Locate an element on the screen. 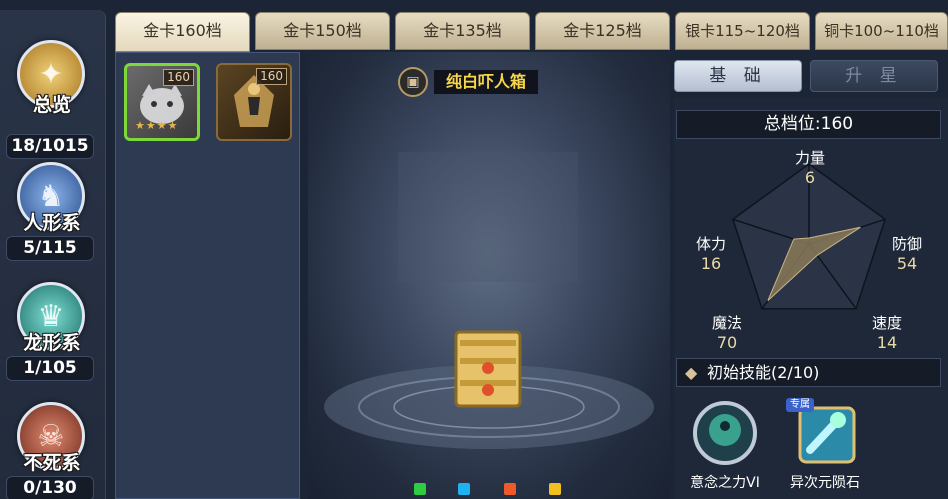 The height and width of the screenshot is (499, 948). stat-value: 54 is located at coordinates (907, 263).